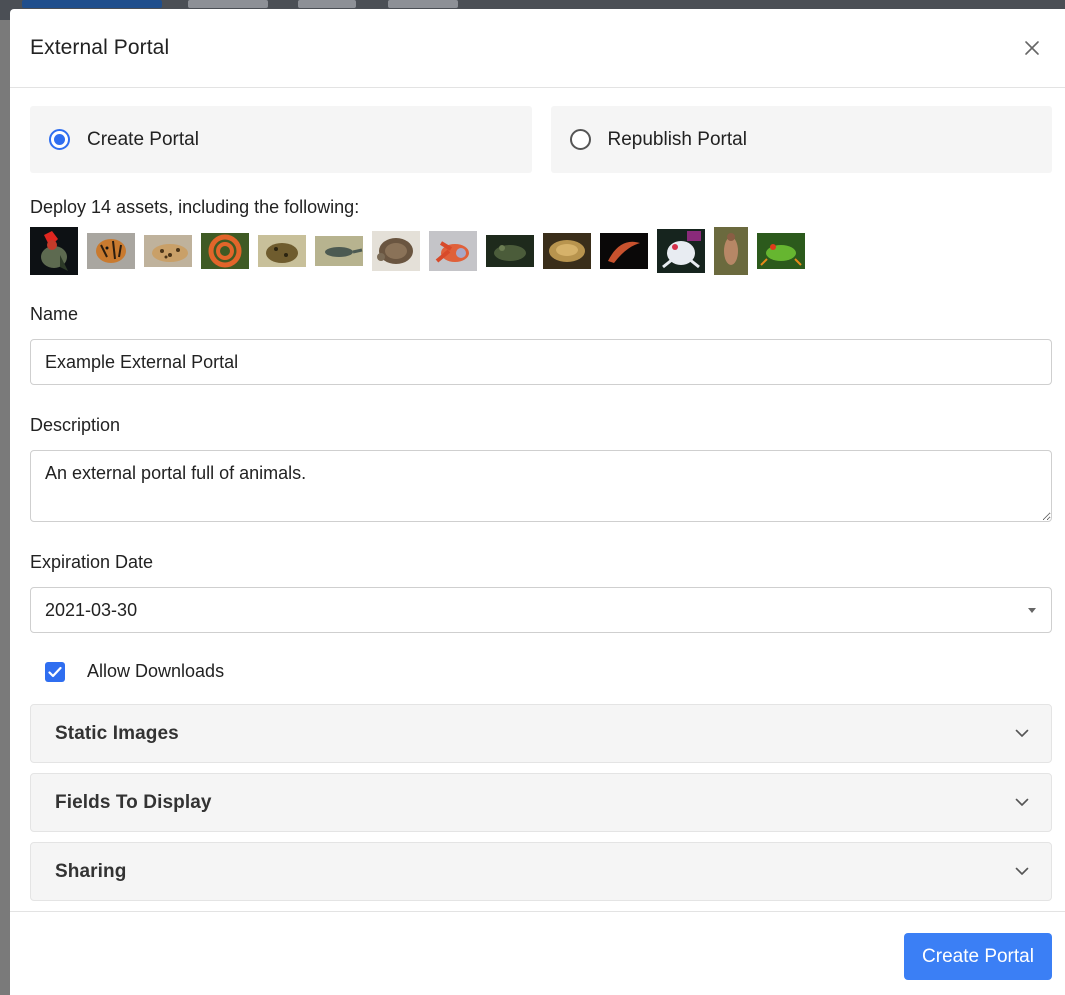 Image resolution: width=1065 pixels, height=995 pixels. What do you see at coordinates (541, 610) in the screenshot?
I see `expiration-date-select: 2021-03-30` at bounding box center [541, 610].